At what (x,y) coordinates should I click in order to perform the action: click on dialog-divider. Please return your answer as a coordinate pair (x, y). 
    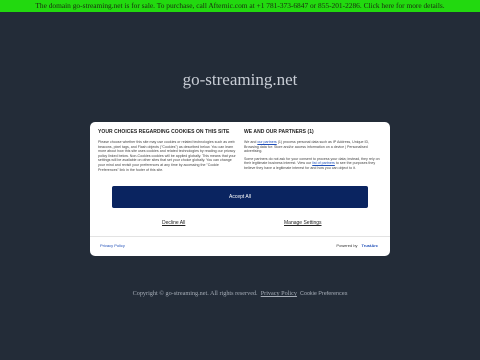
    Looking at the image, I should click on (240, 236).